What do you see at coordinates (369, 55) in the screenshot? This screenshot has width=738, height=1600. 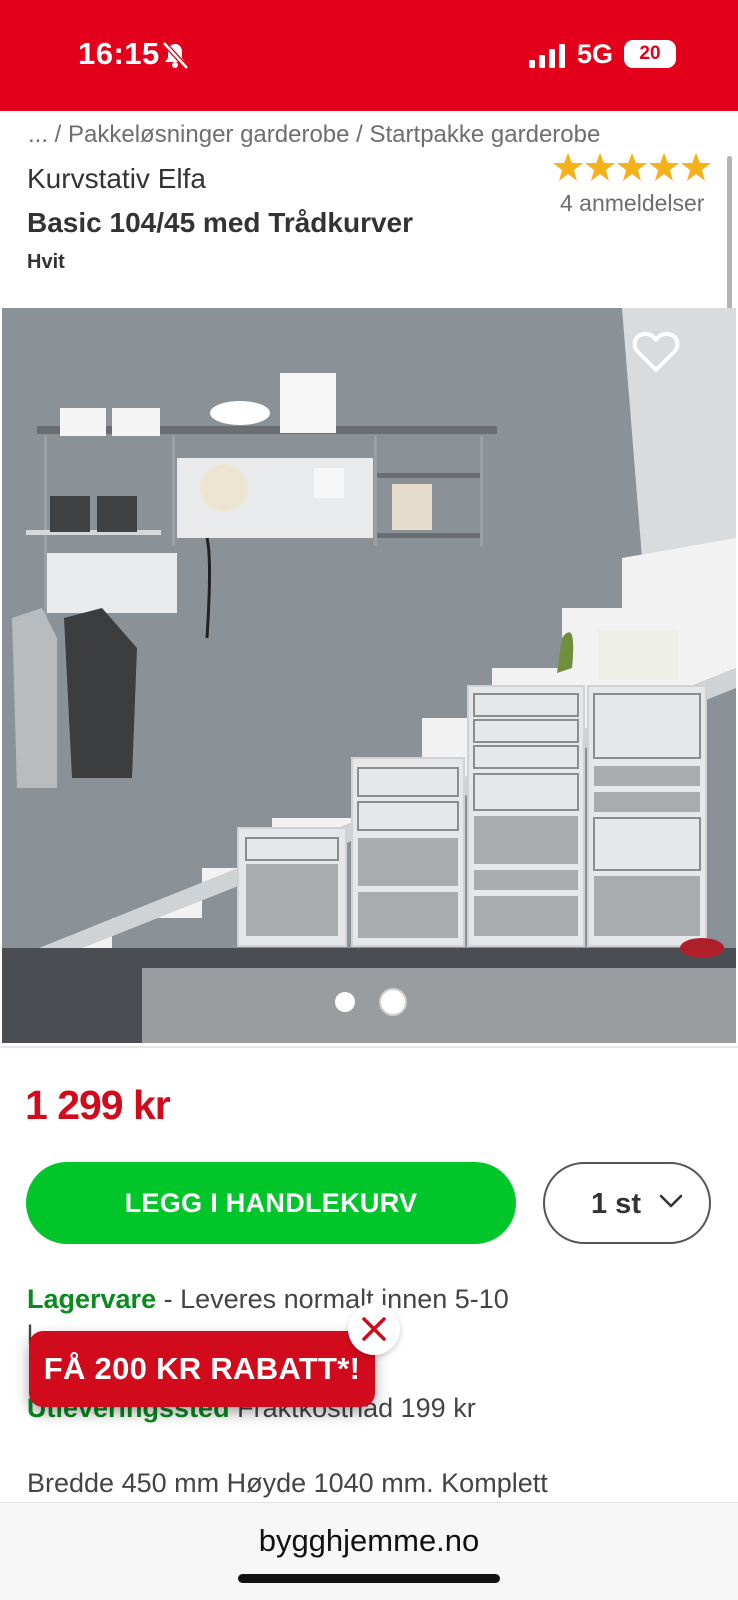 I see `status-bar: 16:15 5G 20` at bounding box center [369, 55].